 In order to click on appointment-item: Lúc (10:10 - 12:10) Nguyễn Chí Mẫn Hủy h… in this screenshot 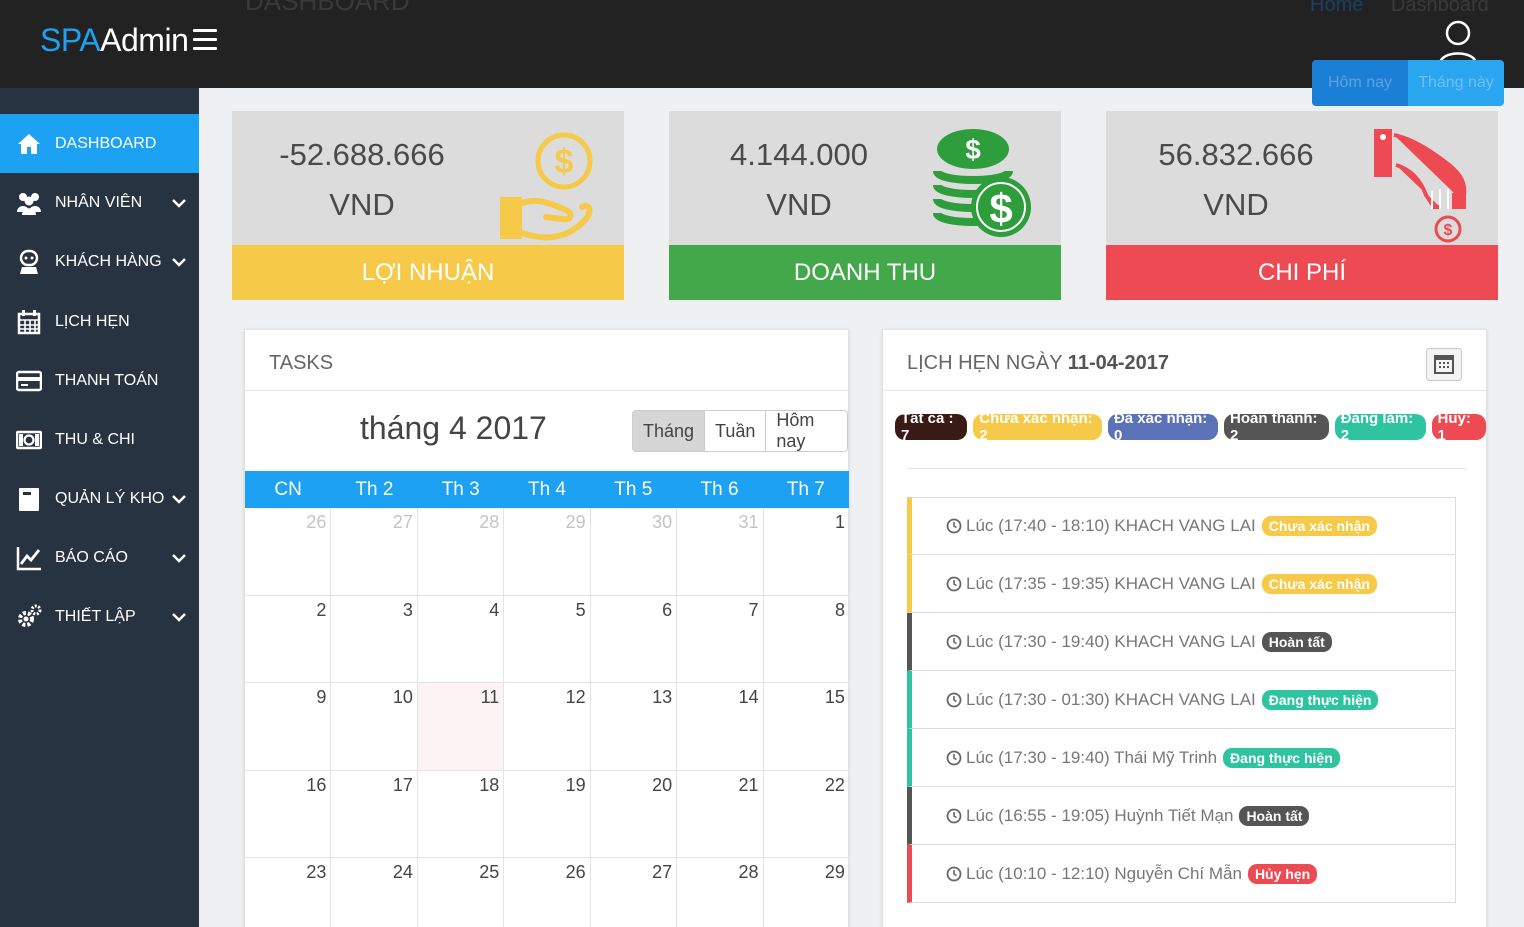, I will do `click(1181, 874)`.